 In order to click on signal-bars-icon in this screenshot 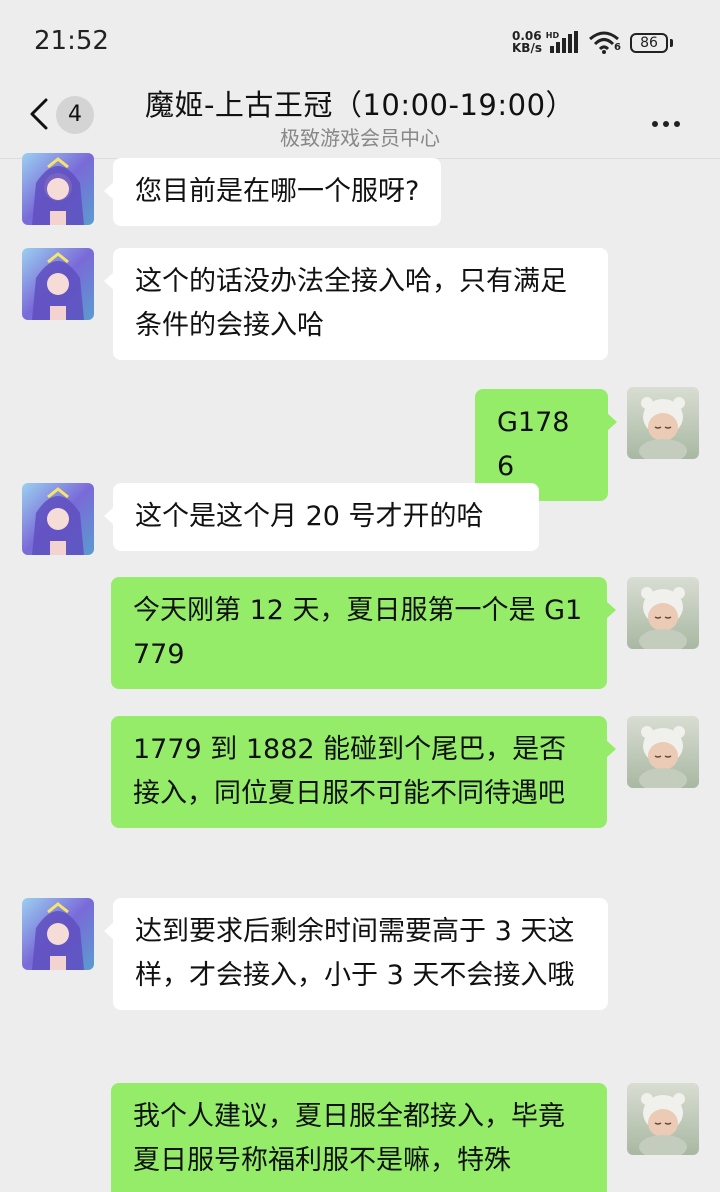, I will do `click(564, 42)`.